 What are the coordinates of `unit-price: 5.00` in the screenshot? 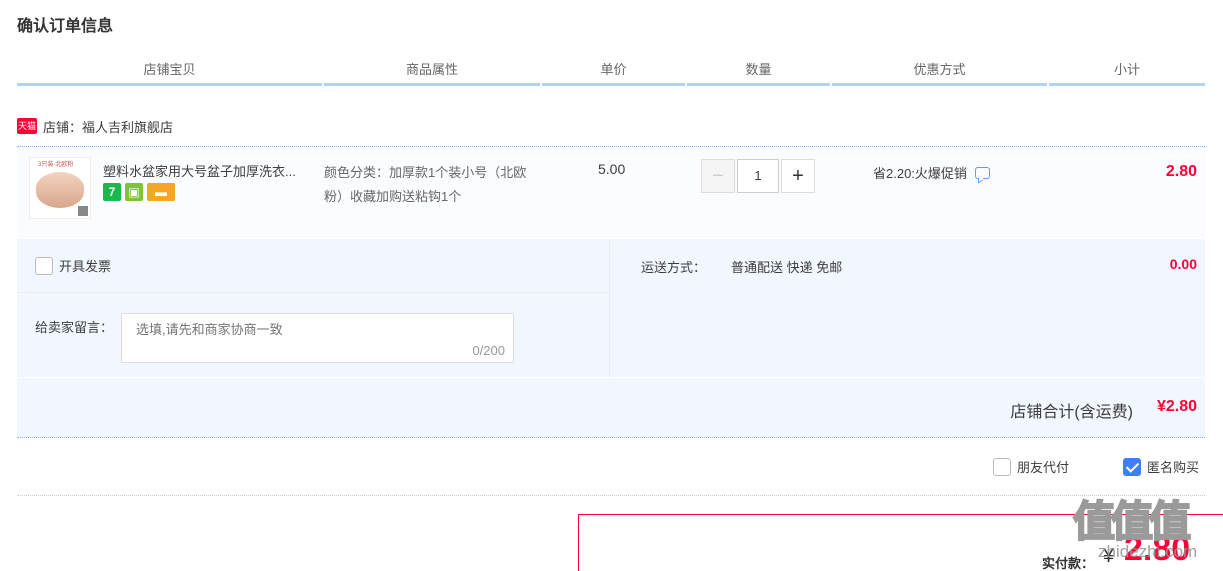 It's located at (612, 169).